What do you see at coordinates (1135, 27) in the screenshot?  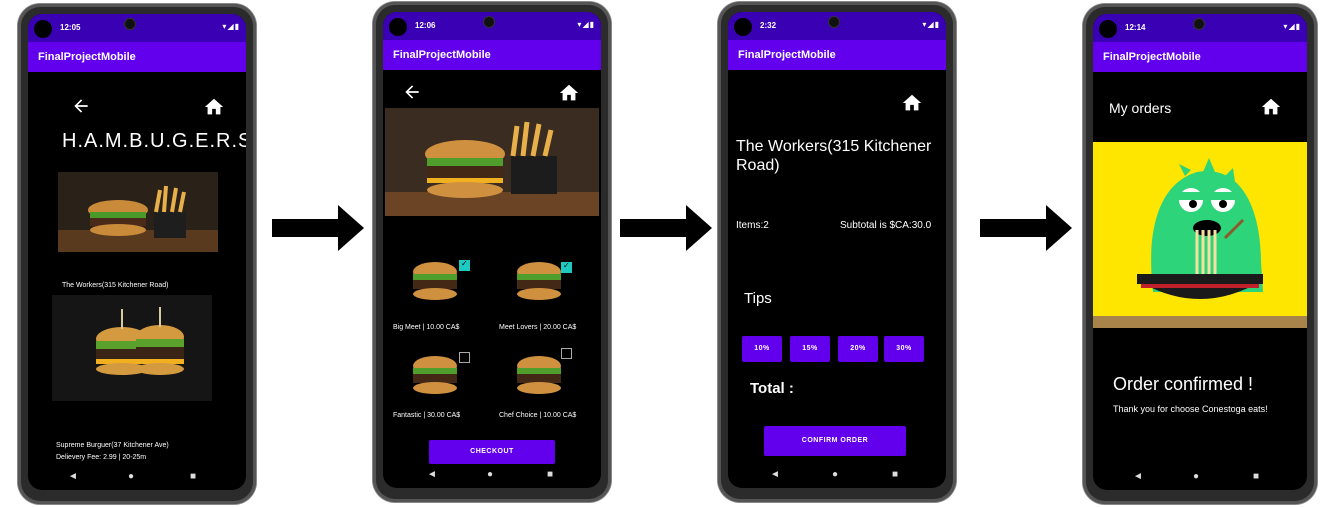 I see `status-time: 12:14` at bounding box center [1135, 27].